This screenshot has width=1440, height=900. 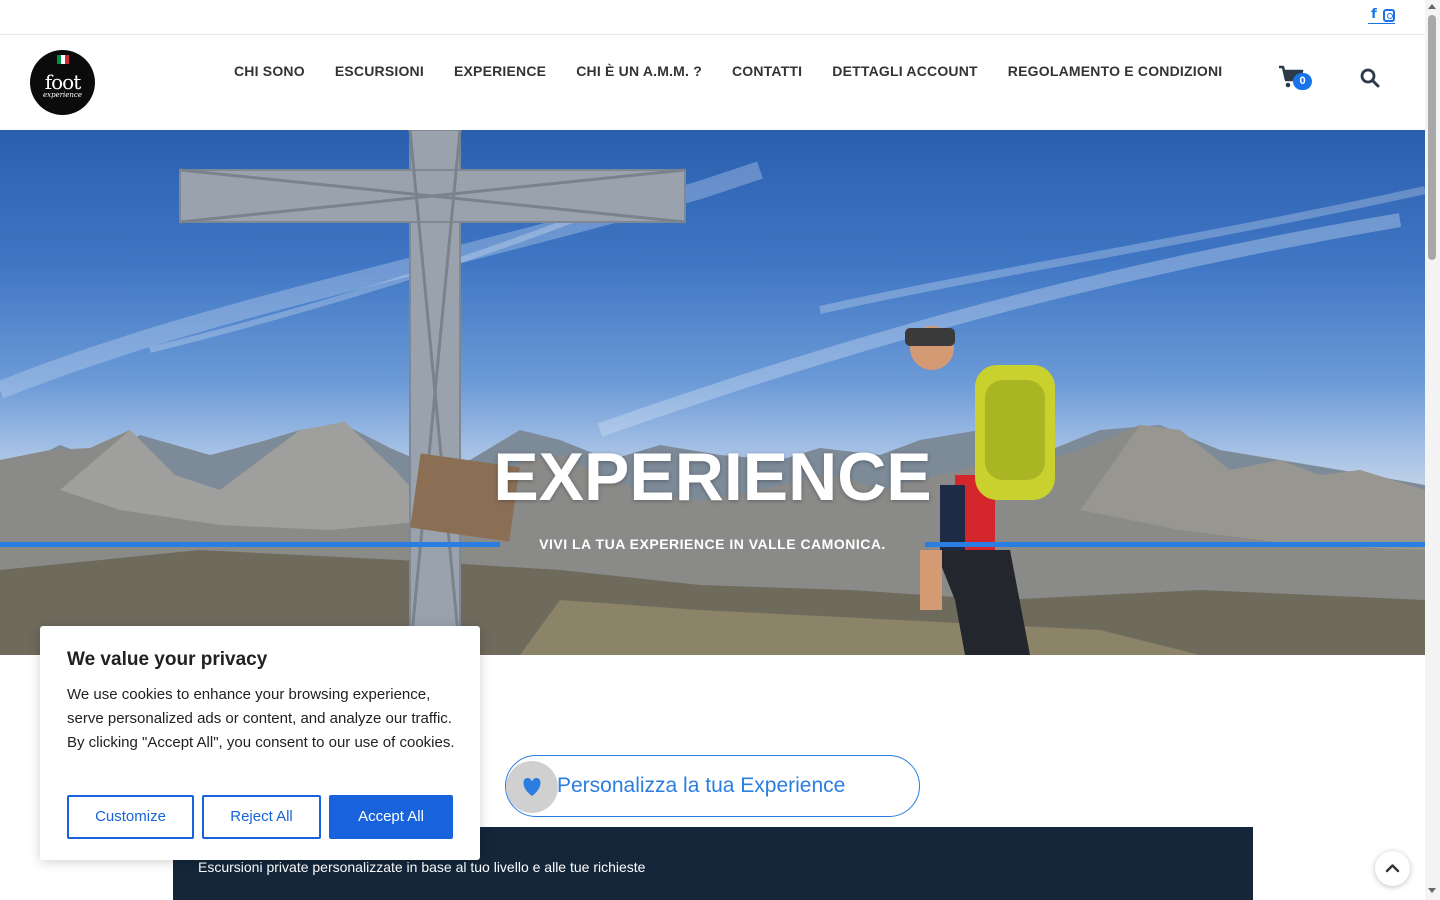 I want to click on personalize-label: Personalizza la tua Experience, so click(x=701, y=785).